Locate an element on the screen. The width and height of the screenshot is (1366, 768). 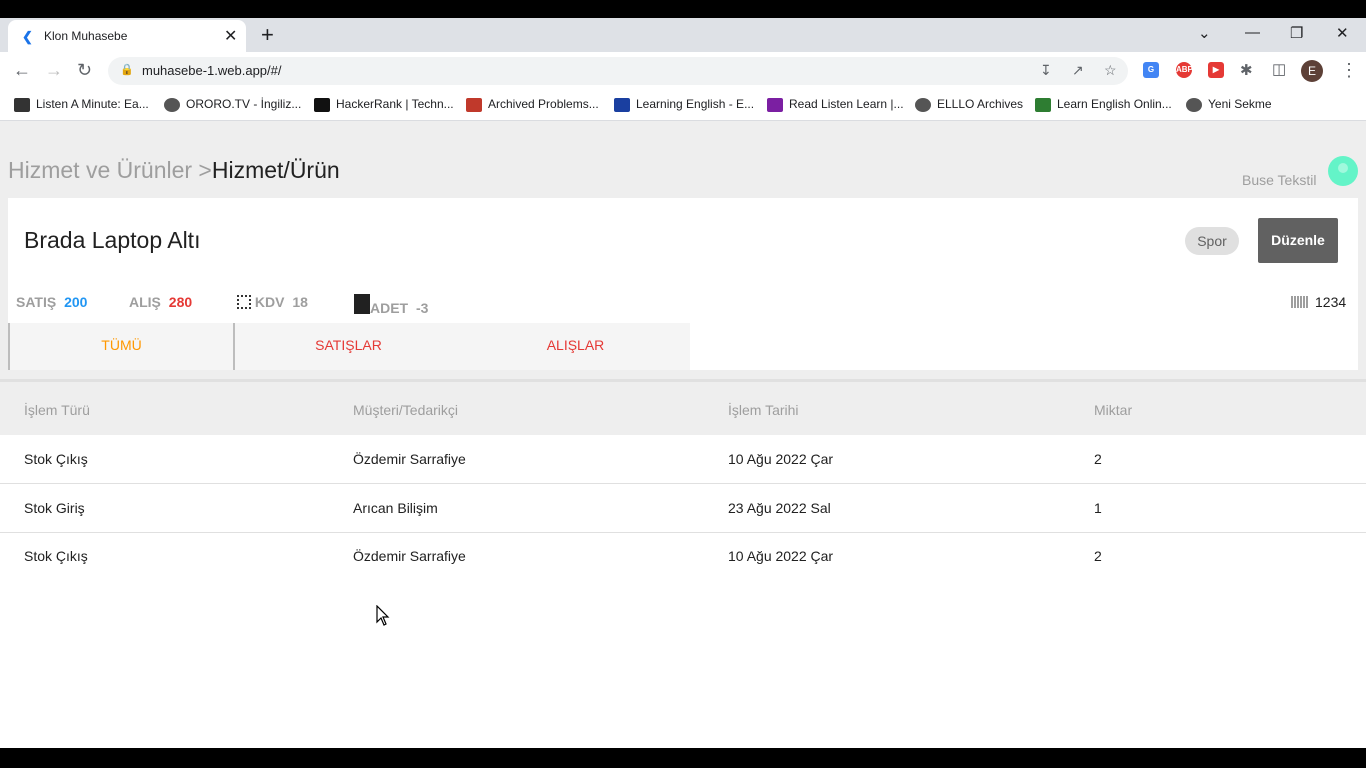
transaction-tabs: TÜMÜ SATIŞLAR ALIŞLAR is located at coordinates (349, 346).